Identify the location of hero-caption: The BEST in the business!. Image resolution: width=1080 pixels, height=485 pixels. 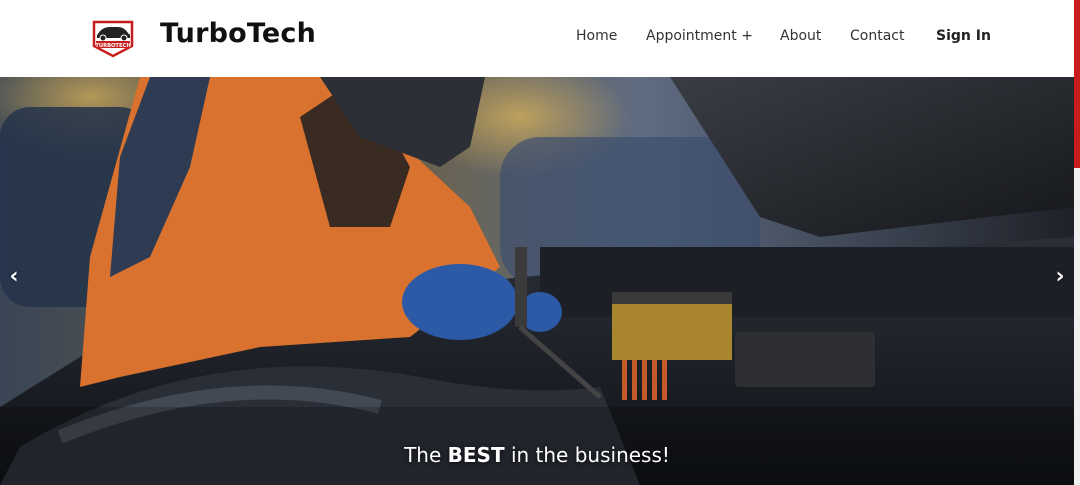
(537, 455).